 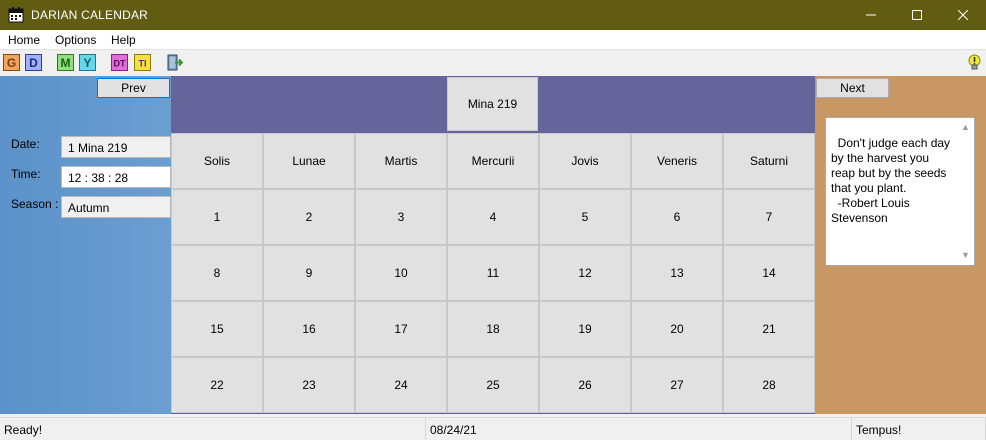 I want to click on calendar-app-icon, so click(x=16, y=15).